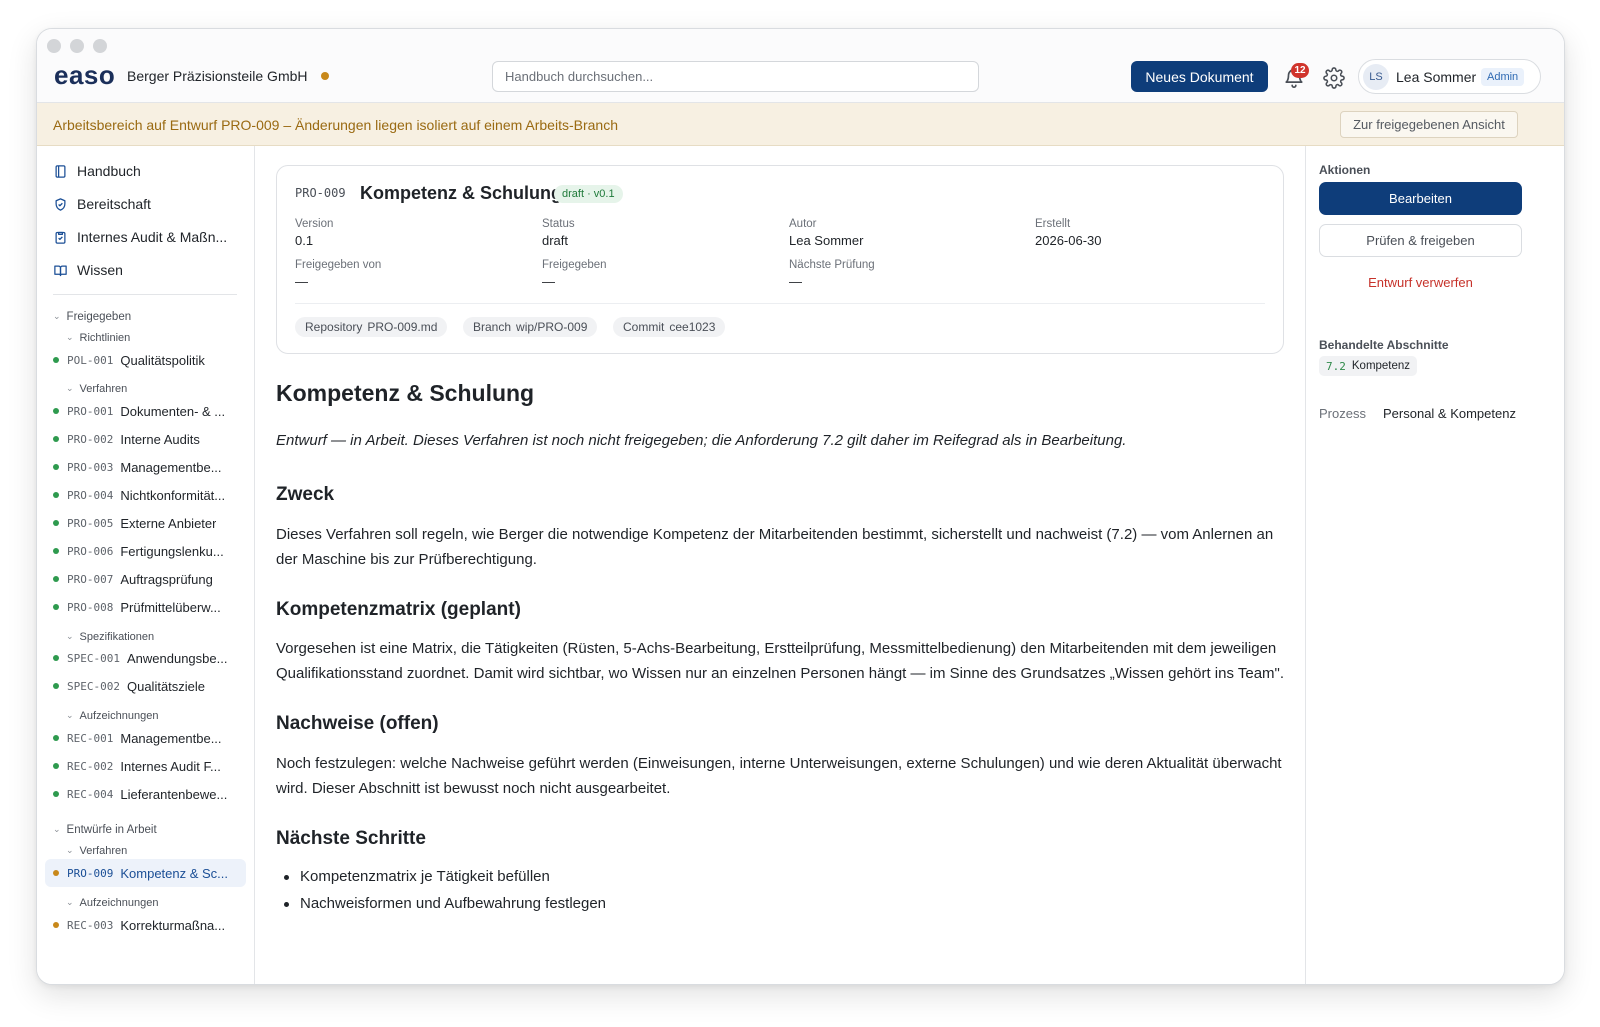 This screenshot has width=1600, height=1027. What do you see at coordinates (351, 839) in the screenshot?
I see `section-heading: Nächste Schritte` at bounding box center [351, 839].